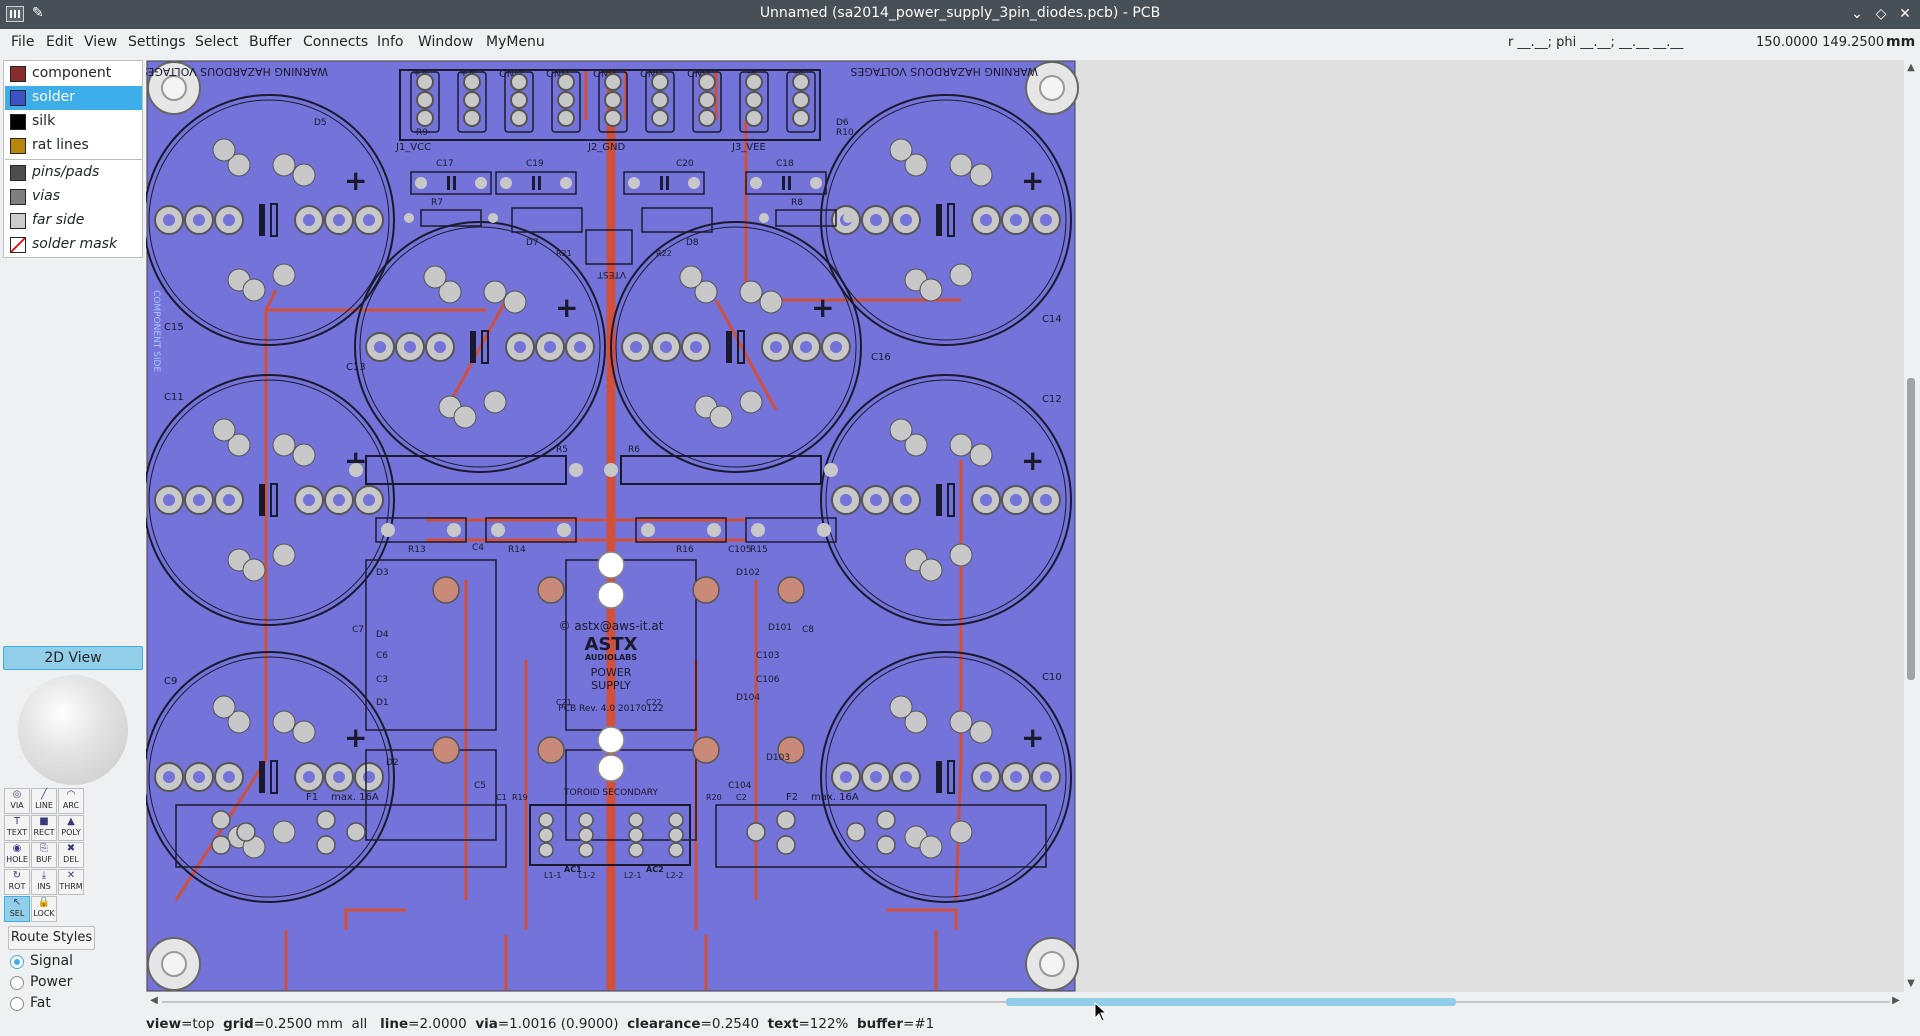  What do you see at coordinates (73, 658) in the screenshot?
I see `2d-view-button: 2D View` at bounding box center [73, 658].